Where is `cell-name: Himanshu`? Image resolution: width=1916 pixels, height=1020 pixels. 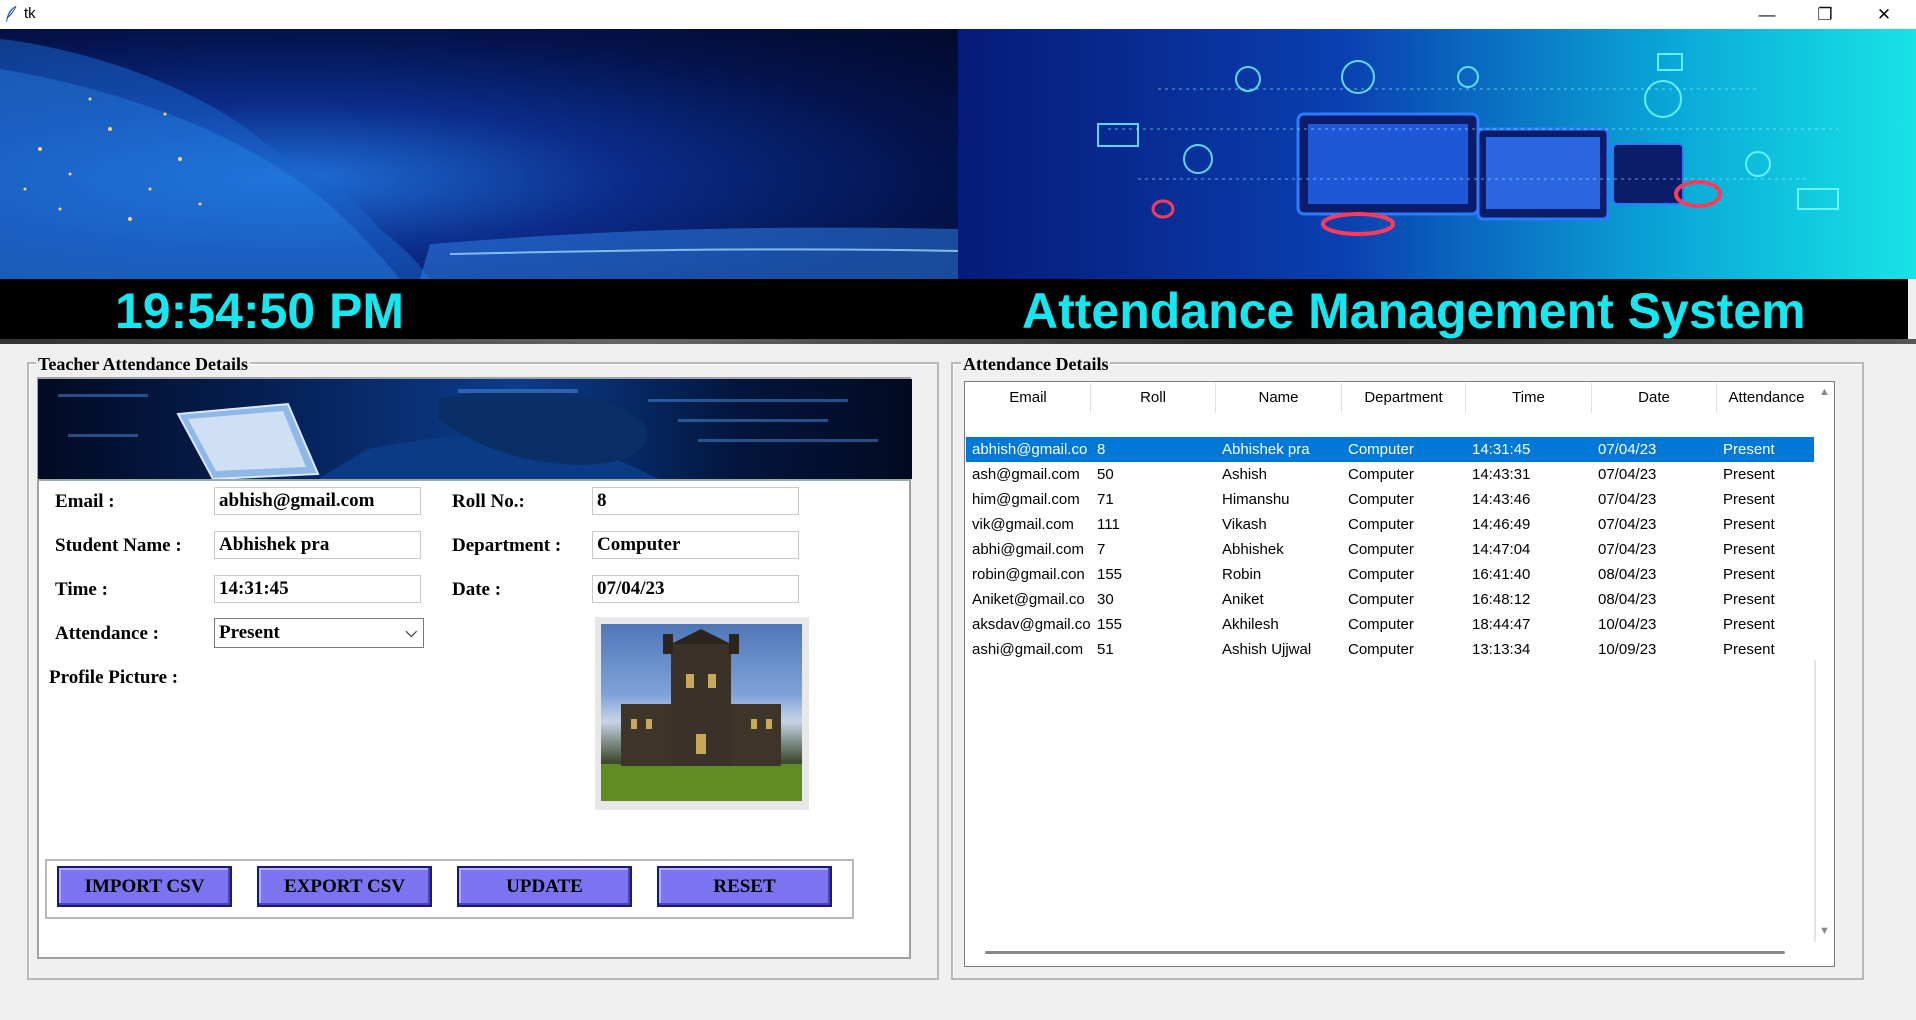
cell-name: Himanshu is located at coordinates (1256, 499).